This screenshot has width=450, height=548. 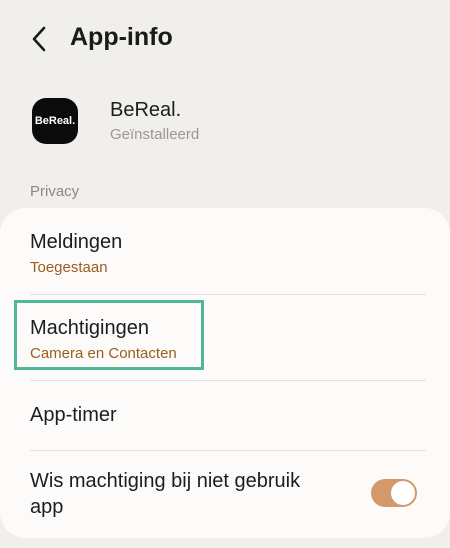 I want to click on app-timer-item: App-timer, so click(x=225, y=415).